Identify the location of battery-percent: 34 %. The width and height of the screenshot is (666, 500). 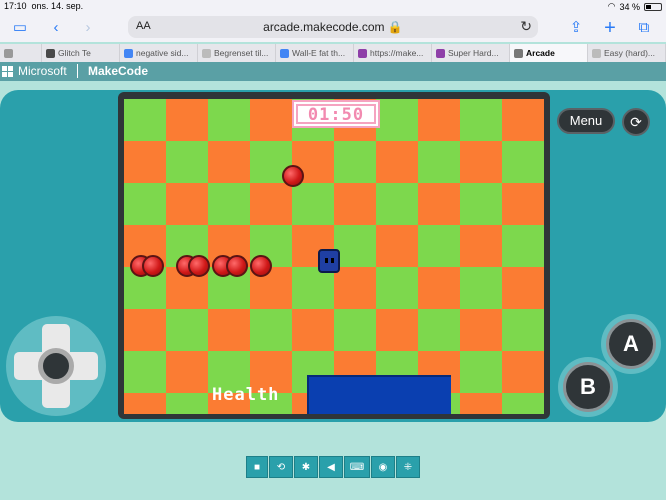
(629, 6).